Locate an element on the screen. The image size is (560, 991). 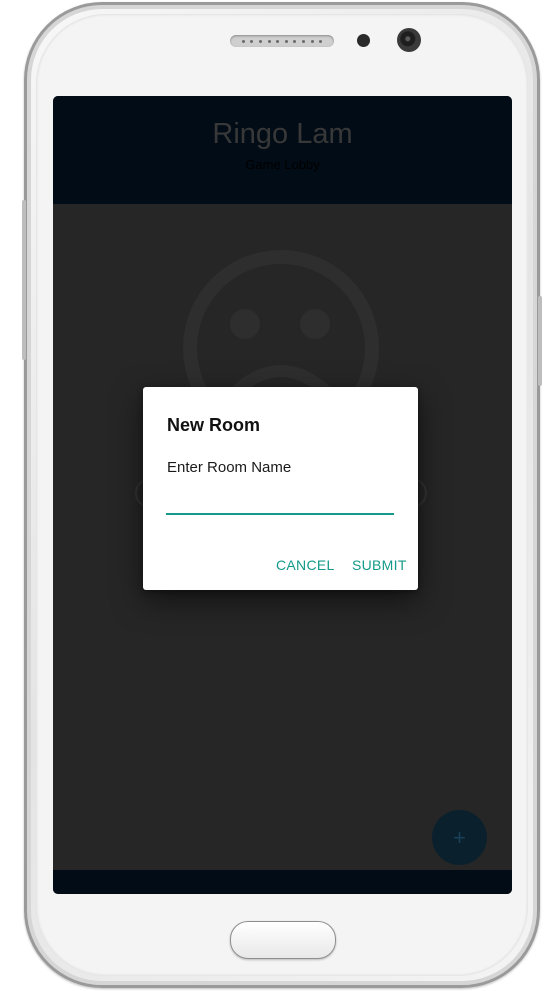
power-button is located at coordinates (540, 341).